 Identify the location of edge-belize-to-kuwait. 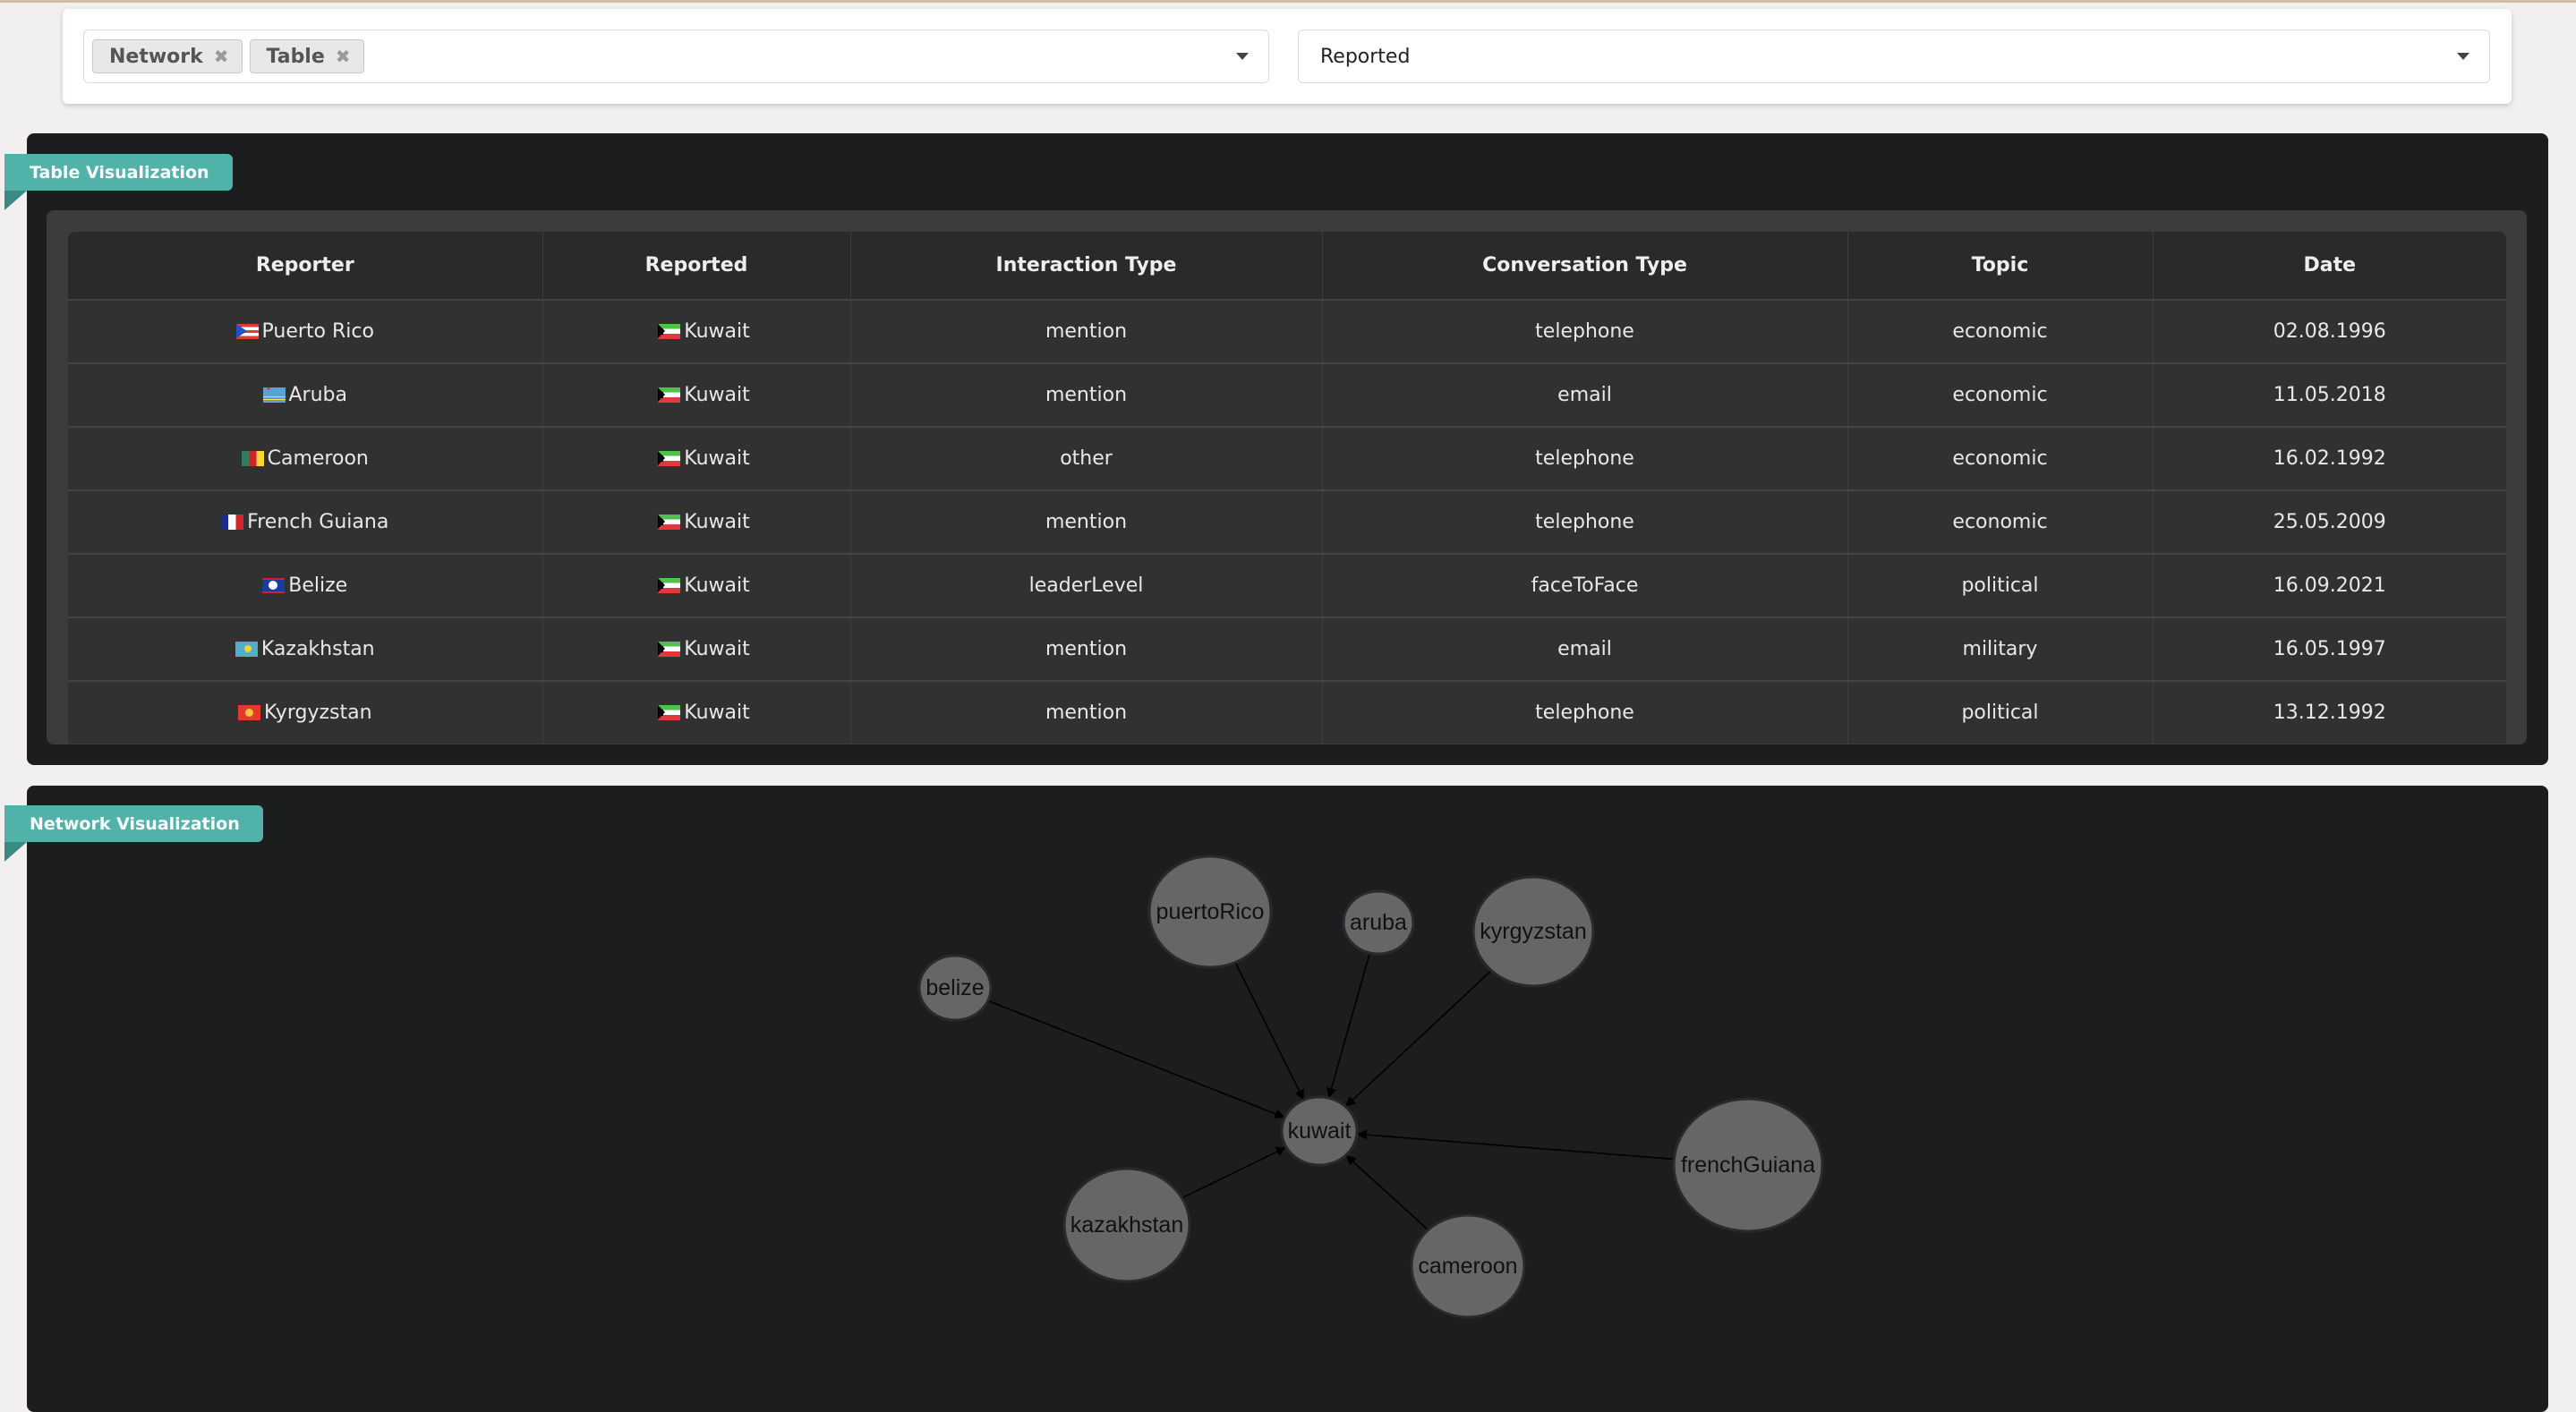
(1136, 1059).